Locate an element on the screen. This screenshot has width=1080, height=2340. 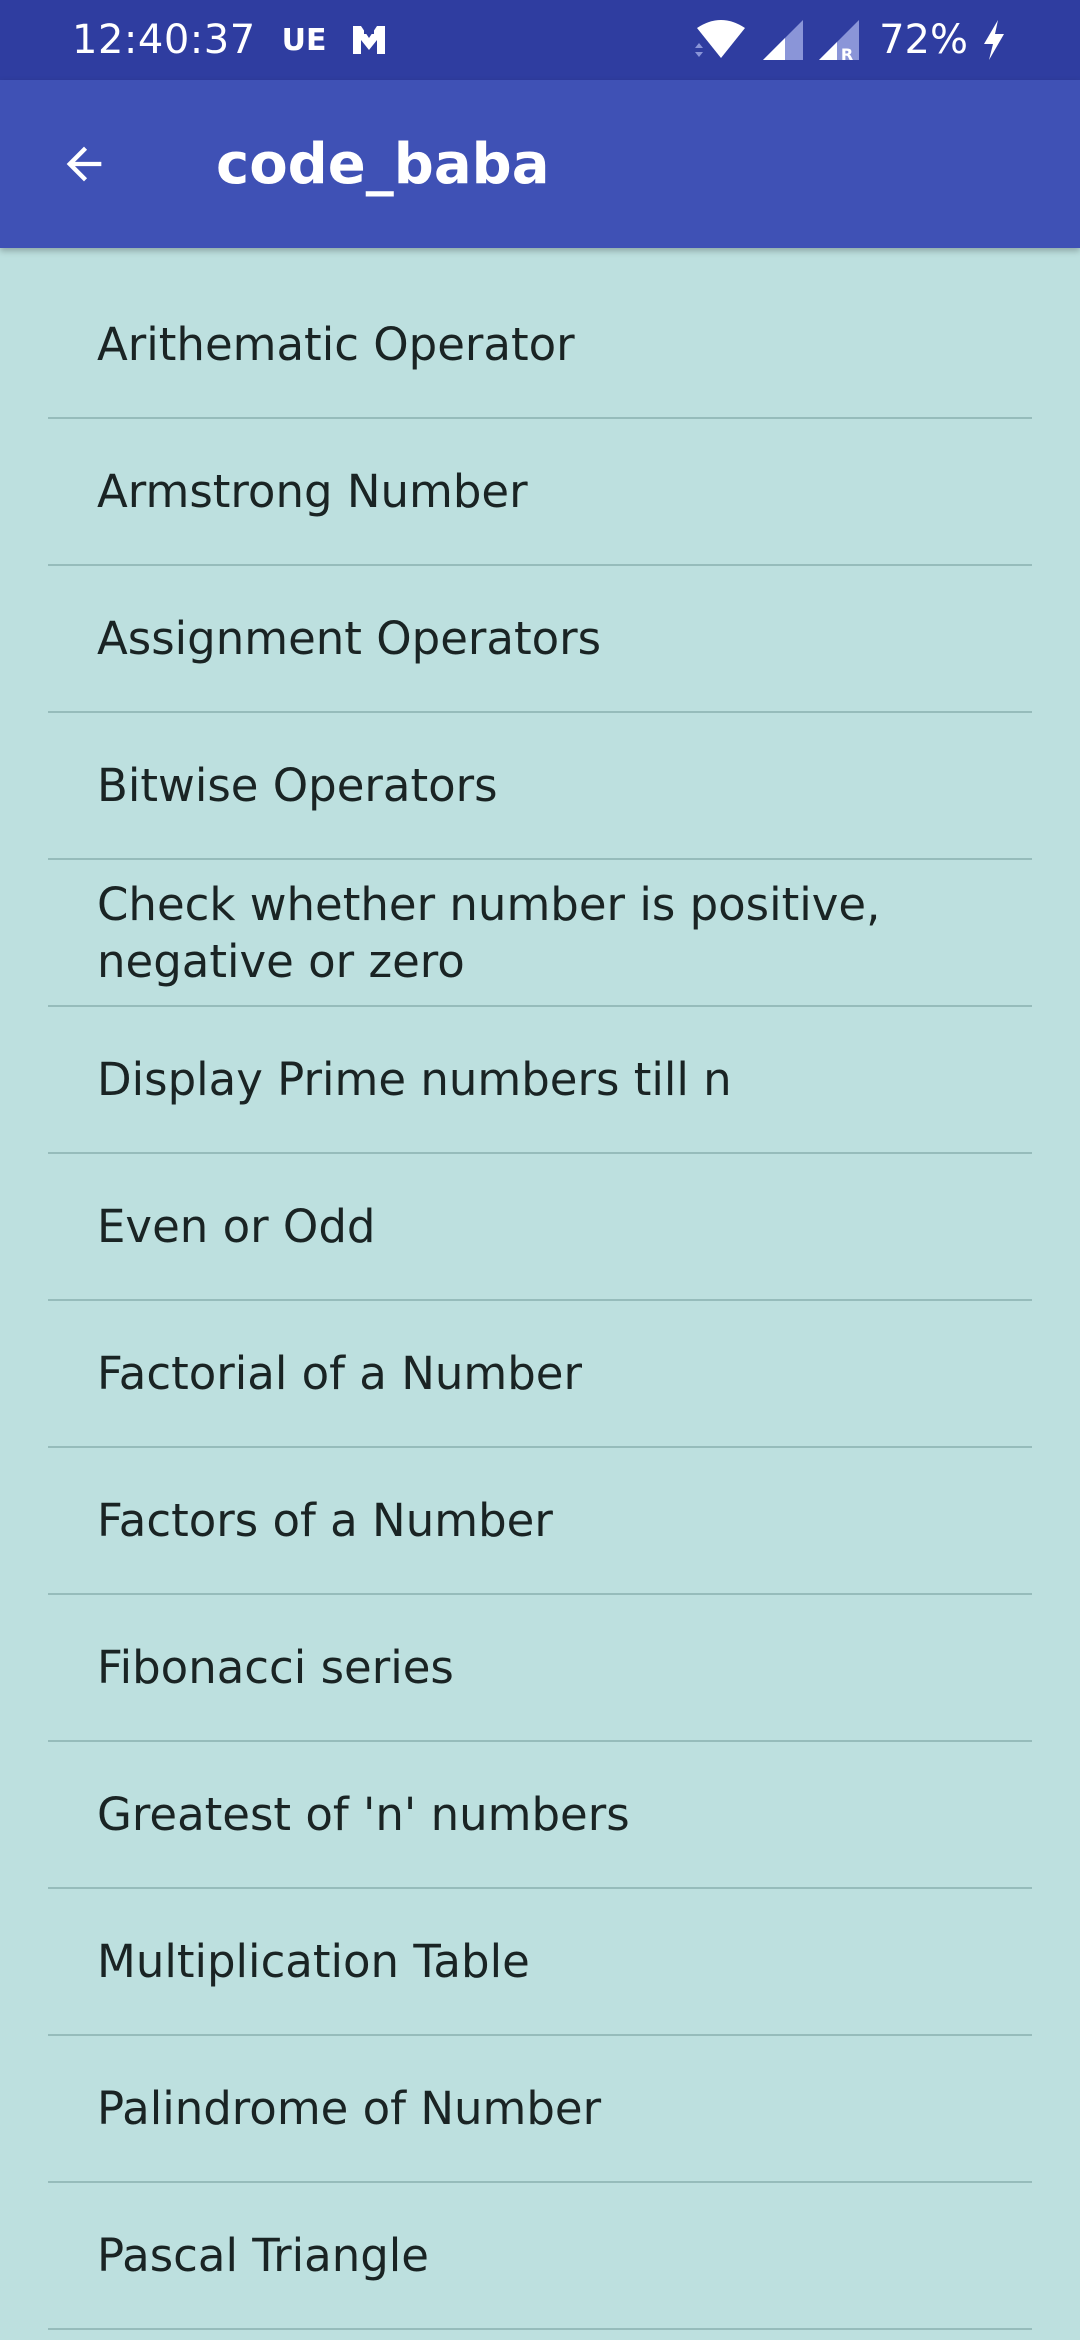
list-item-label: Bitwise Operators is located at coordinates (297, 785).